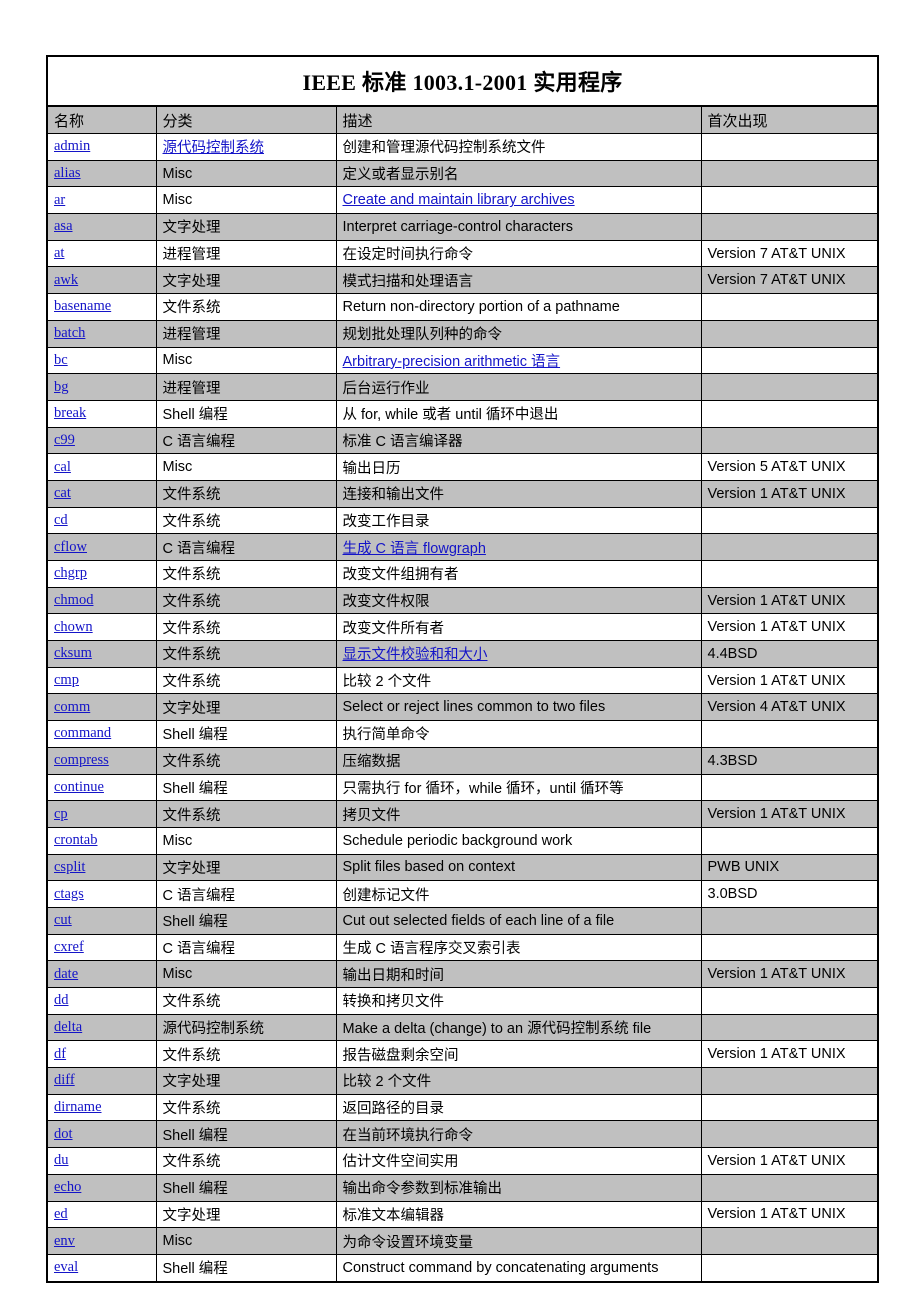  What do you see at coordinates (101, 147) in the screenshot?
I see `utility-name-cell: admin` at bounding box center [101, 147].